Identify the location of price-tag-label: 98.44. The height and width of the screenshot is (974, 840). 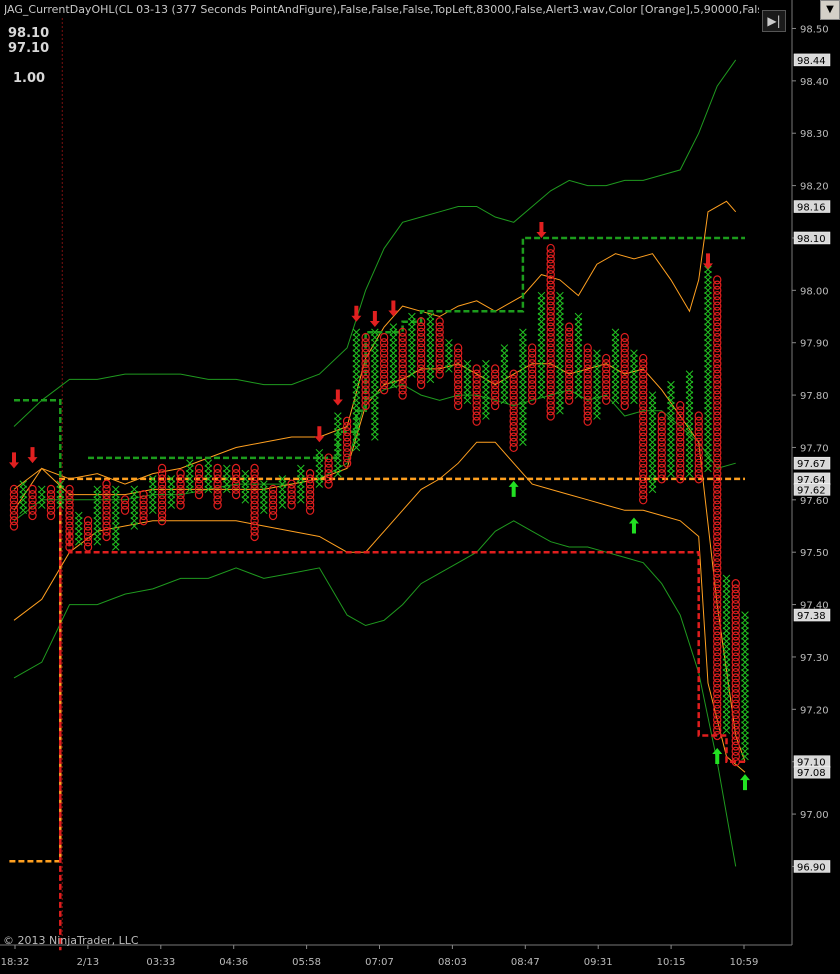
(811, 61).